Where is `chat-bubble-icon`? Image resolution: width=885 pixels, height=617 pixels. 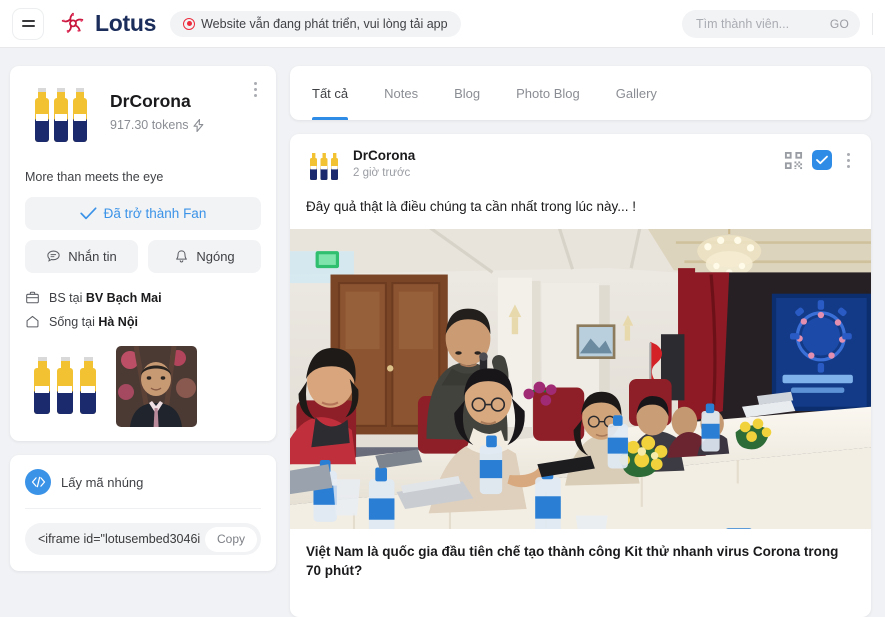
chat-bubble-icon is located at coordinates (53, 256).